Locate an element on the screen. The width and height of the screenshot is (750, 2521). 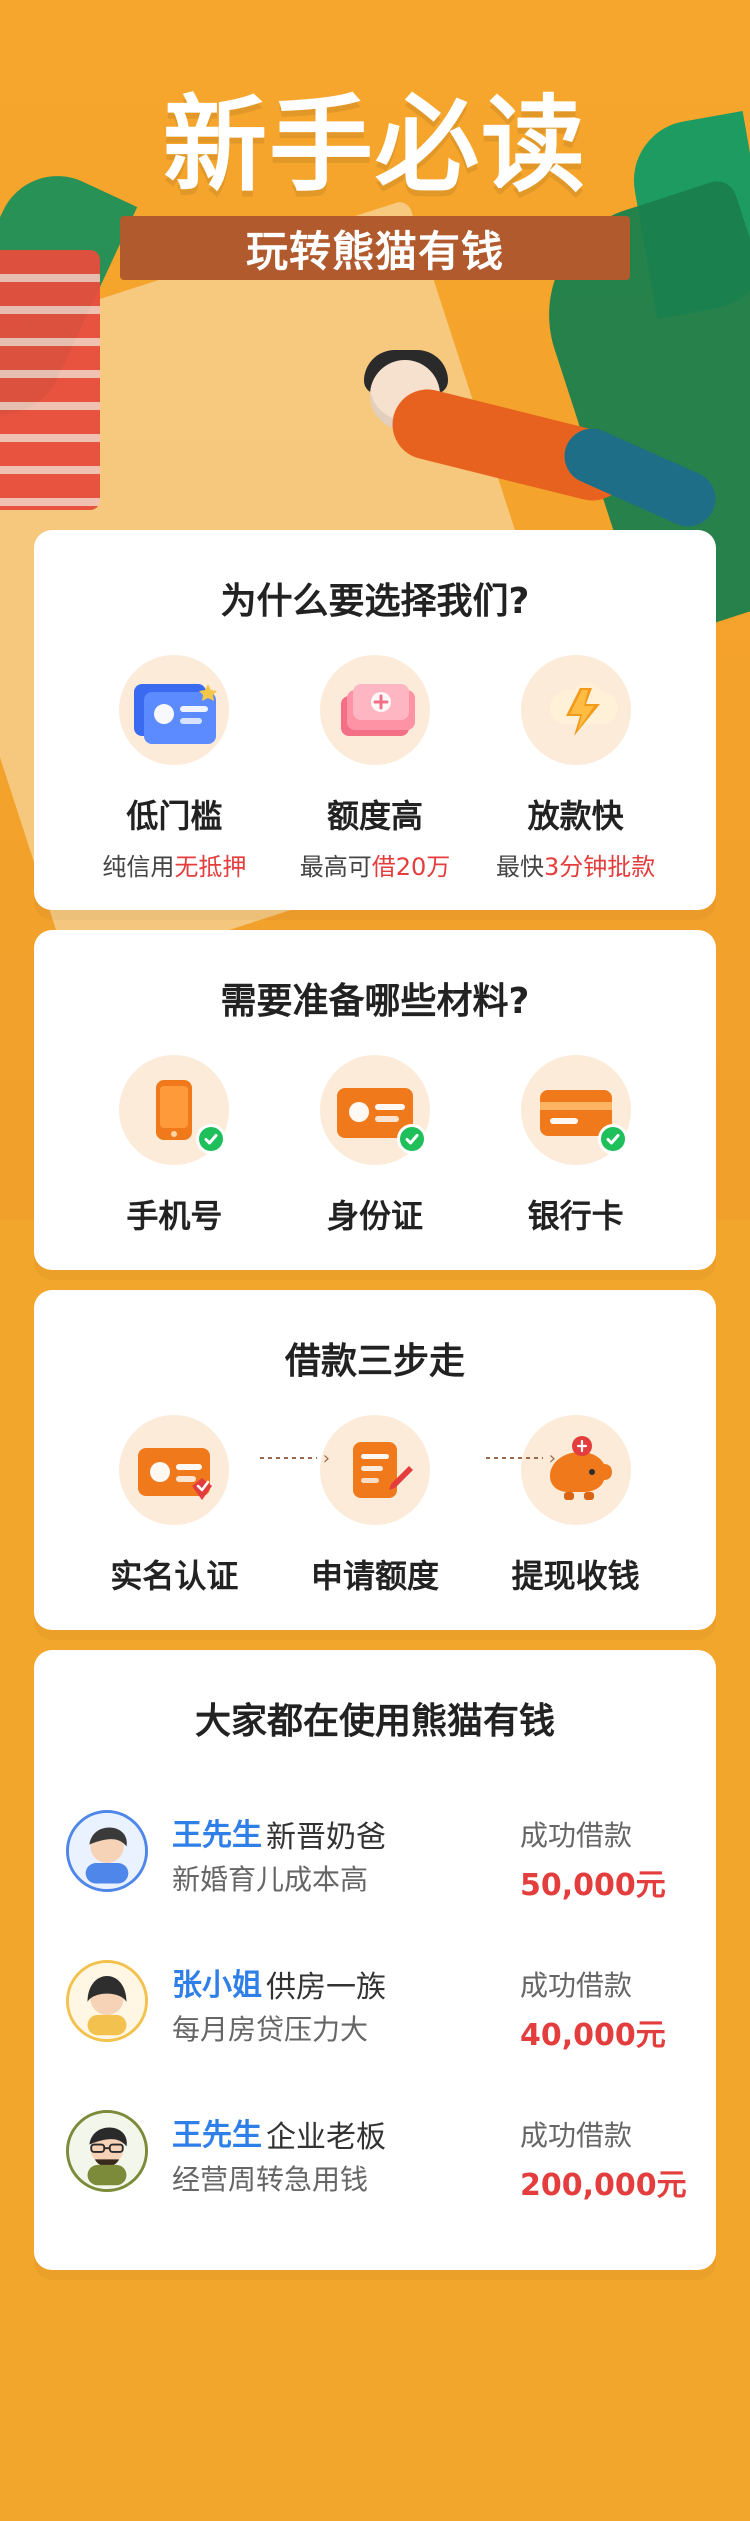
steps-grid: 实名认证 申请额度 提现收钱 is located at coordinates (375, 1506).